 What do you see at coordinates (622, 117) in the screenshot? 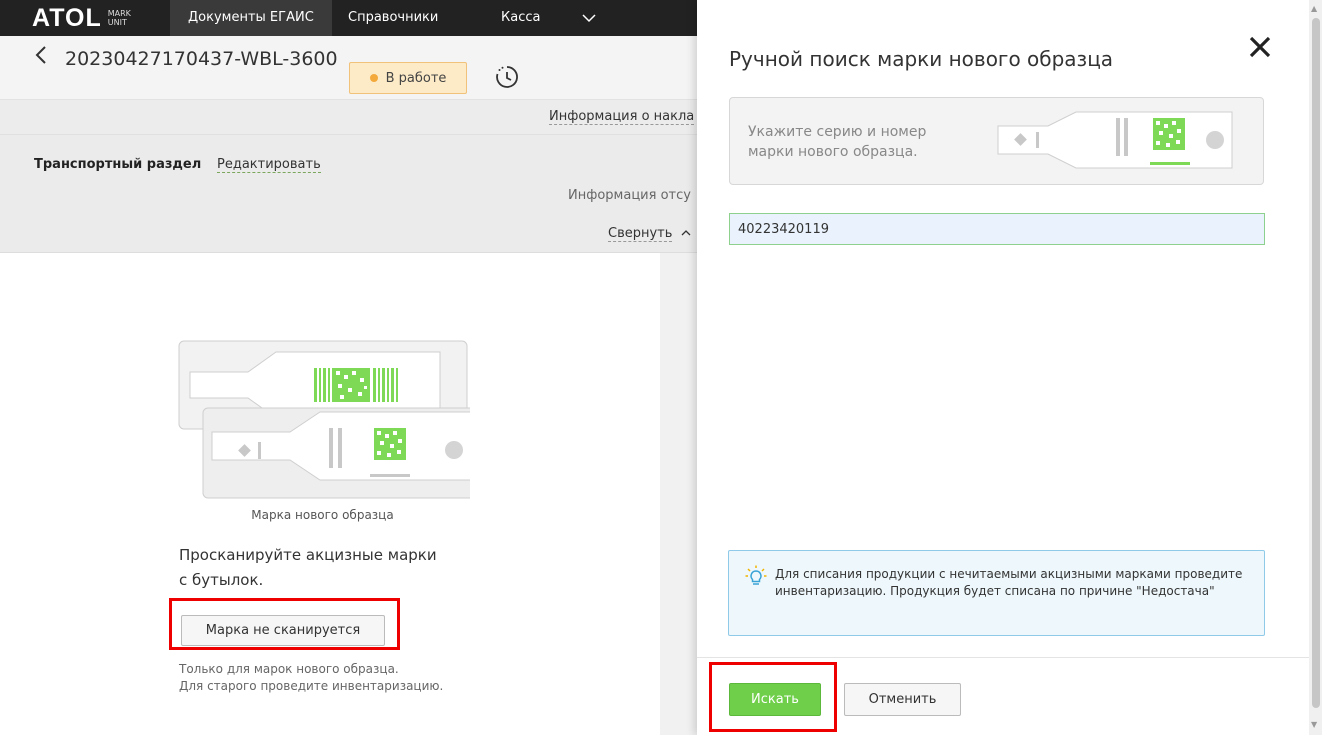
I see `invoice-info-link: Информация о накла` at bounding box center [622, 117].